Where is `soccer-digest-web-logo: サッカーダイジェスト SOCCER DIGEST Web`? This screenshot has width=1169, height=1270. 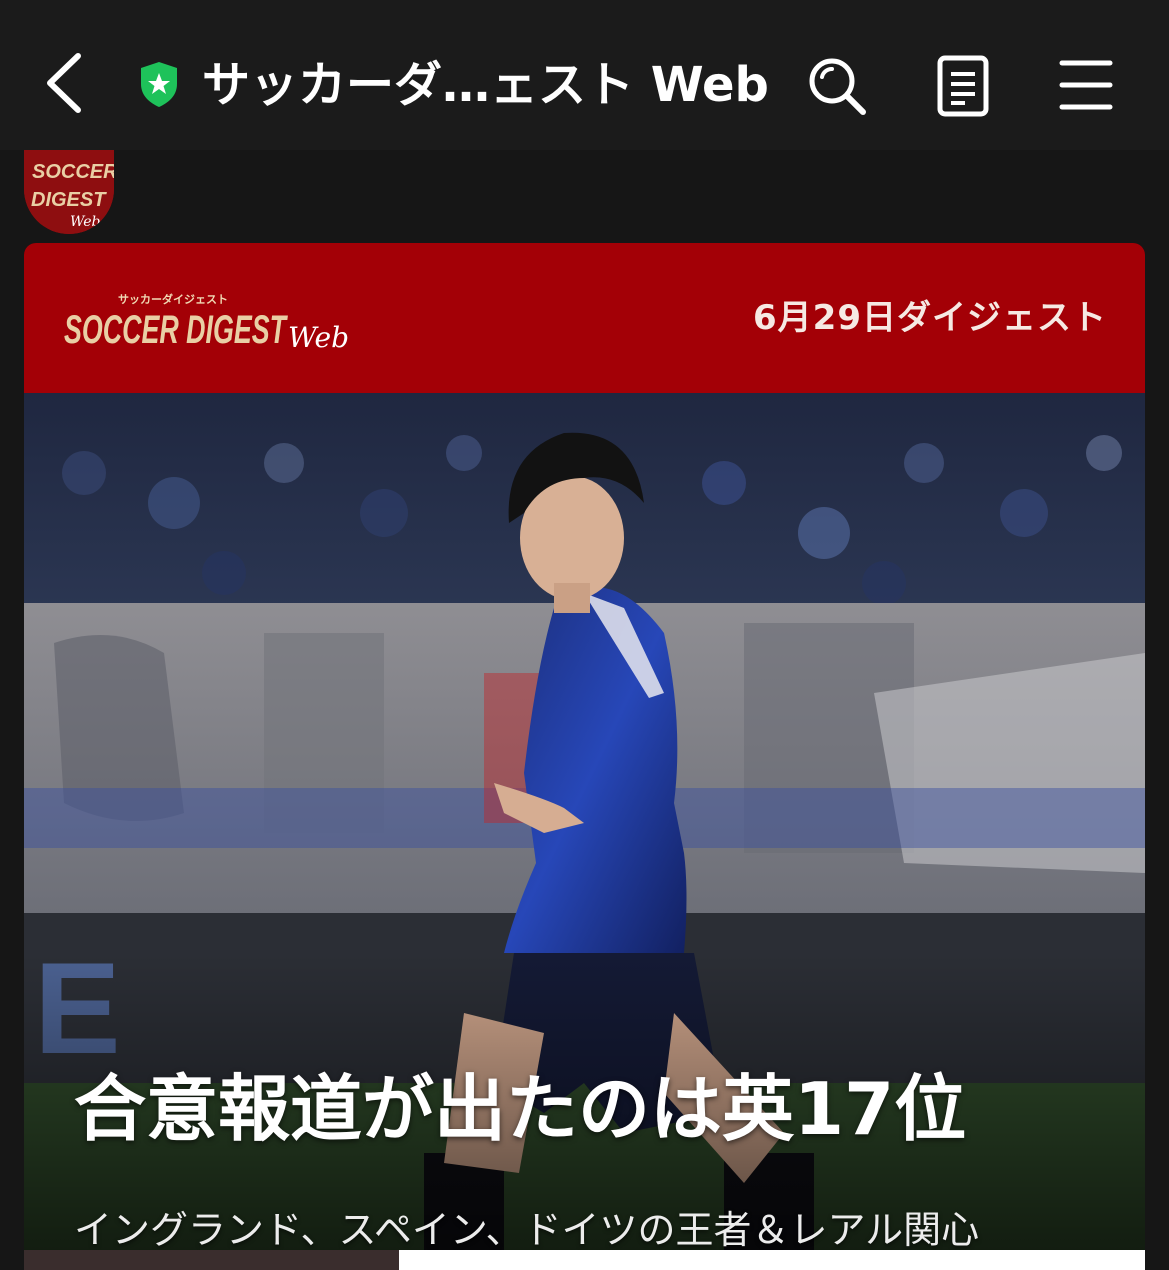 soccer-digest-web-logo: サッカーダイジェスト SOCCER DIGEST Web is located at coordinates (206, 323).